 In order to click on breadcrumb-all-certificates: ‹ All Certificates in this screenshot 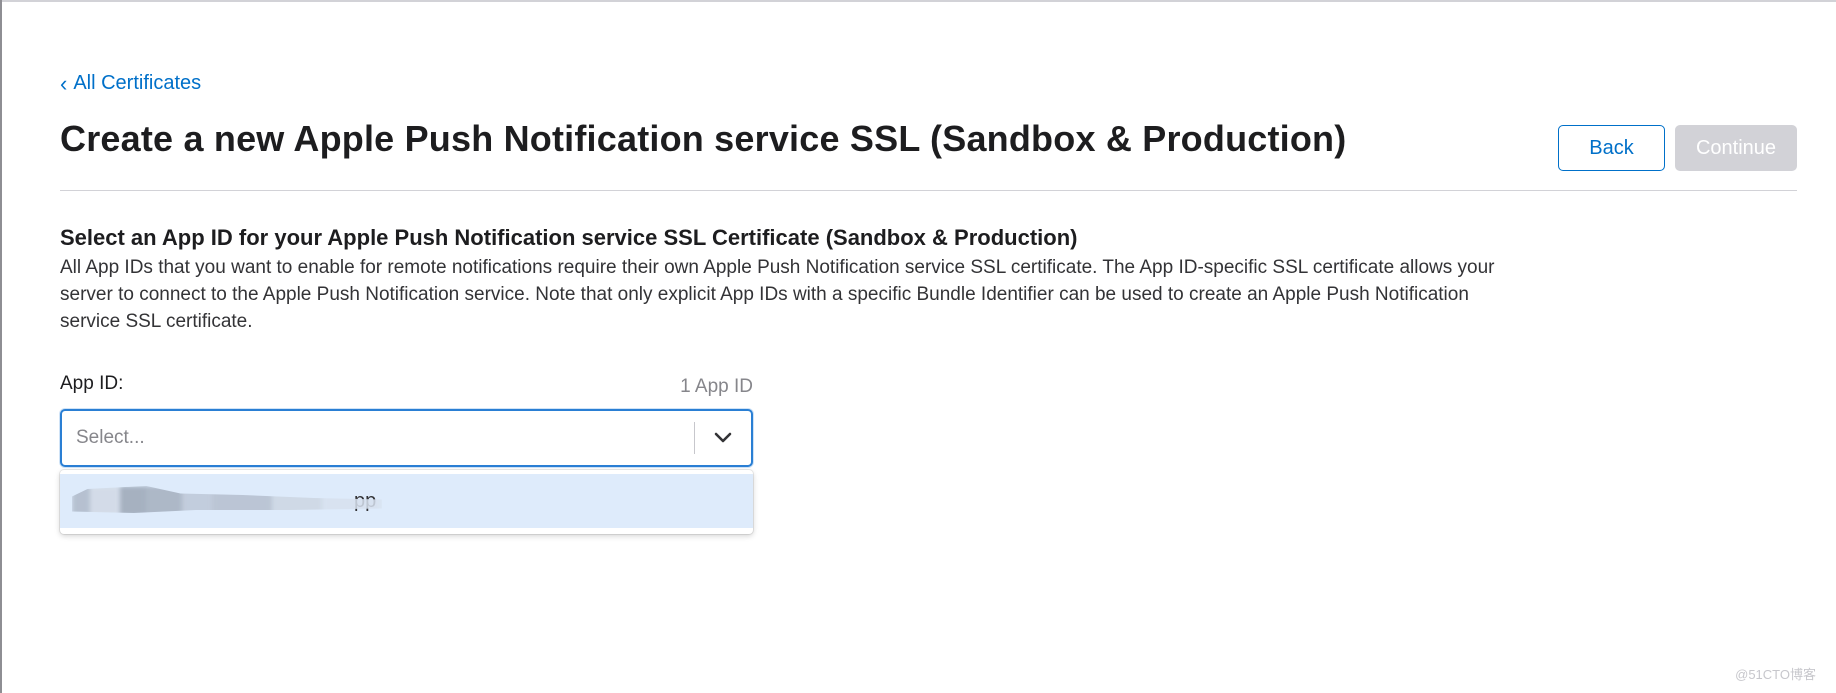, I will do `click(130, 83)`.